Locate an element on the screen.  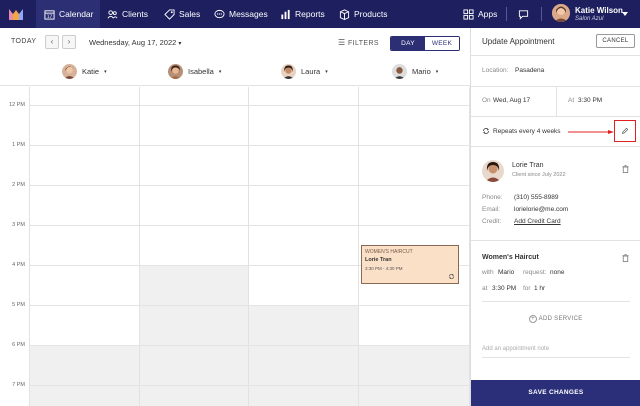
staff-laura: Laura ▾ is located at coordinates (304, 71).